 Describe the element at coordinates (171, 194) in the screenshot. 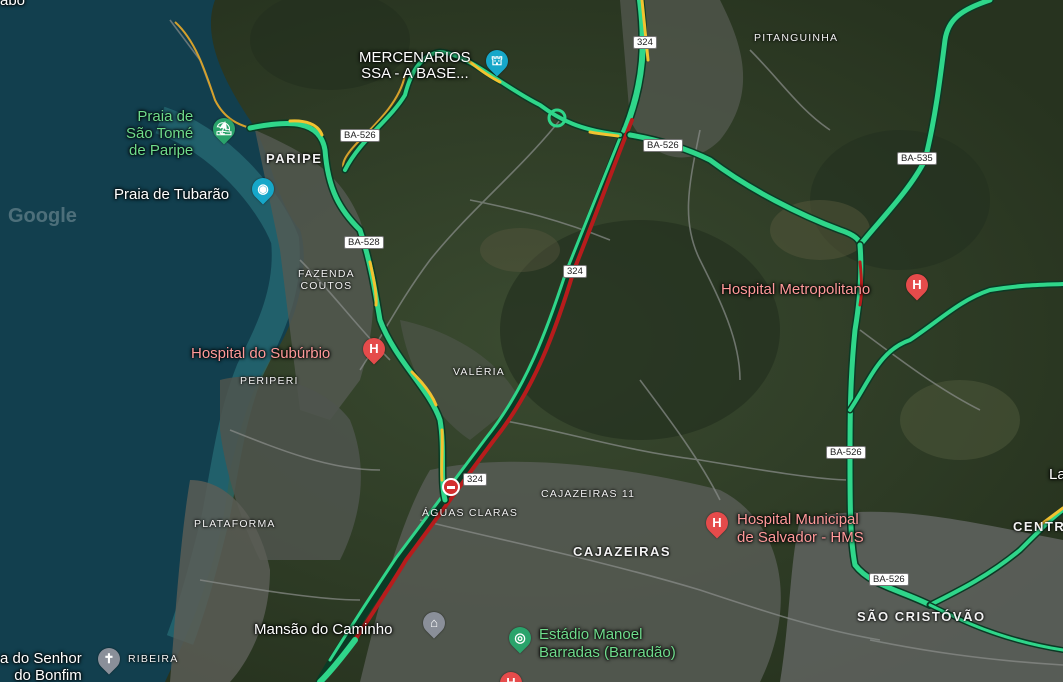

I see `poi-praia-tubarao: Praia de Tubarão` at that location.